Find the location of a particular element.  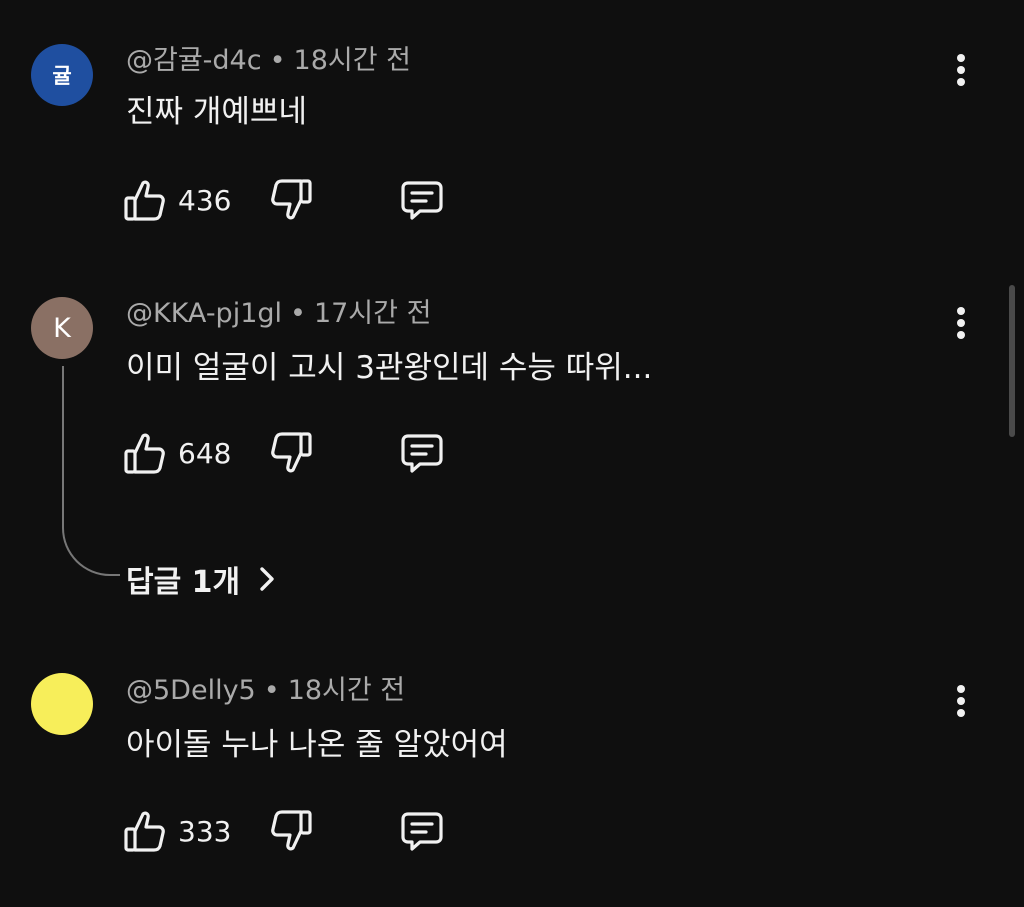

chevron-right-icon is located at coordinates (267, 579).